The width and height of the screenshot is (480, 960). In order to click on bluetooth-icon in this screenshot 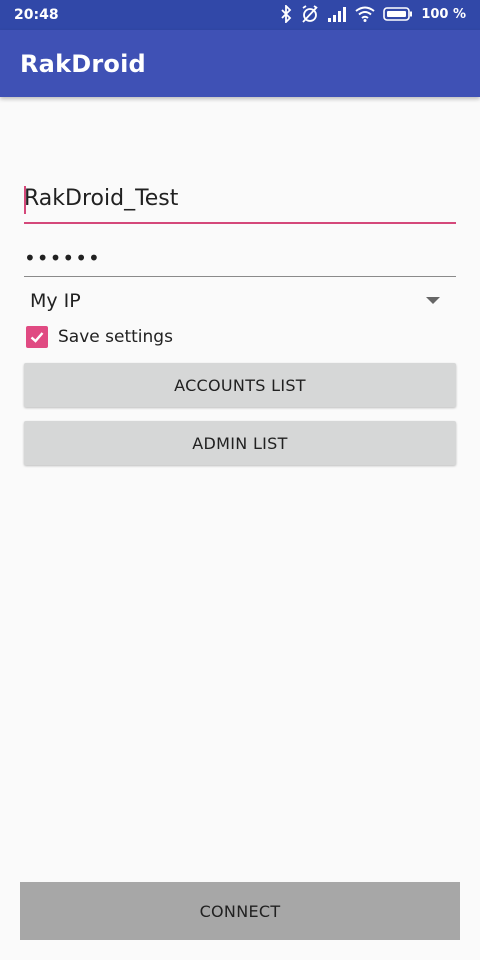, I will do `click(286, 14)`.